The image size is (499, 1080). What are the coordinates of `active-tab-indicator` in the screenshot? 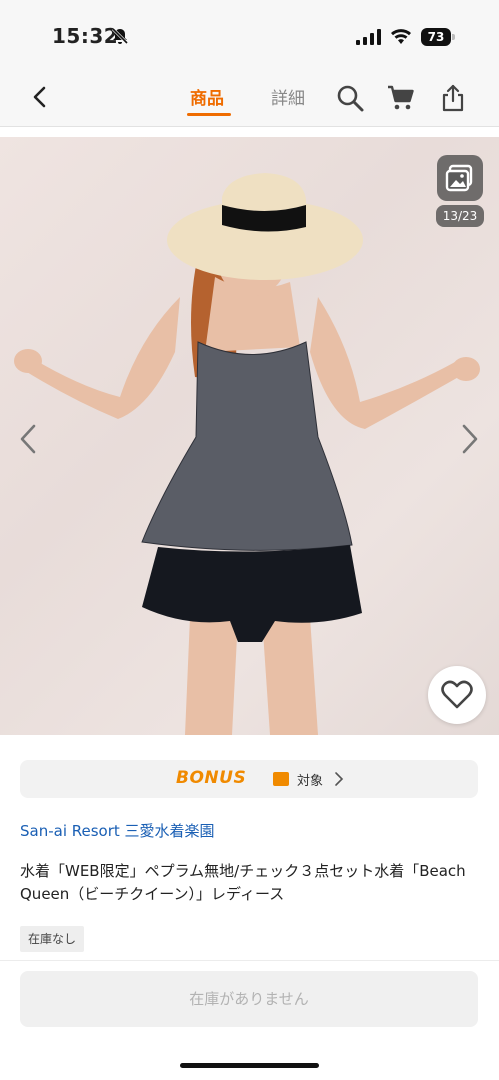 It's located at (209, 114).